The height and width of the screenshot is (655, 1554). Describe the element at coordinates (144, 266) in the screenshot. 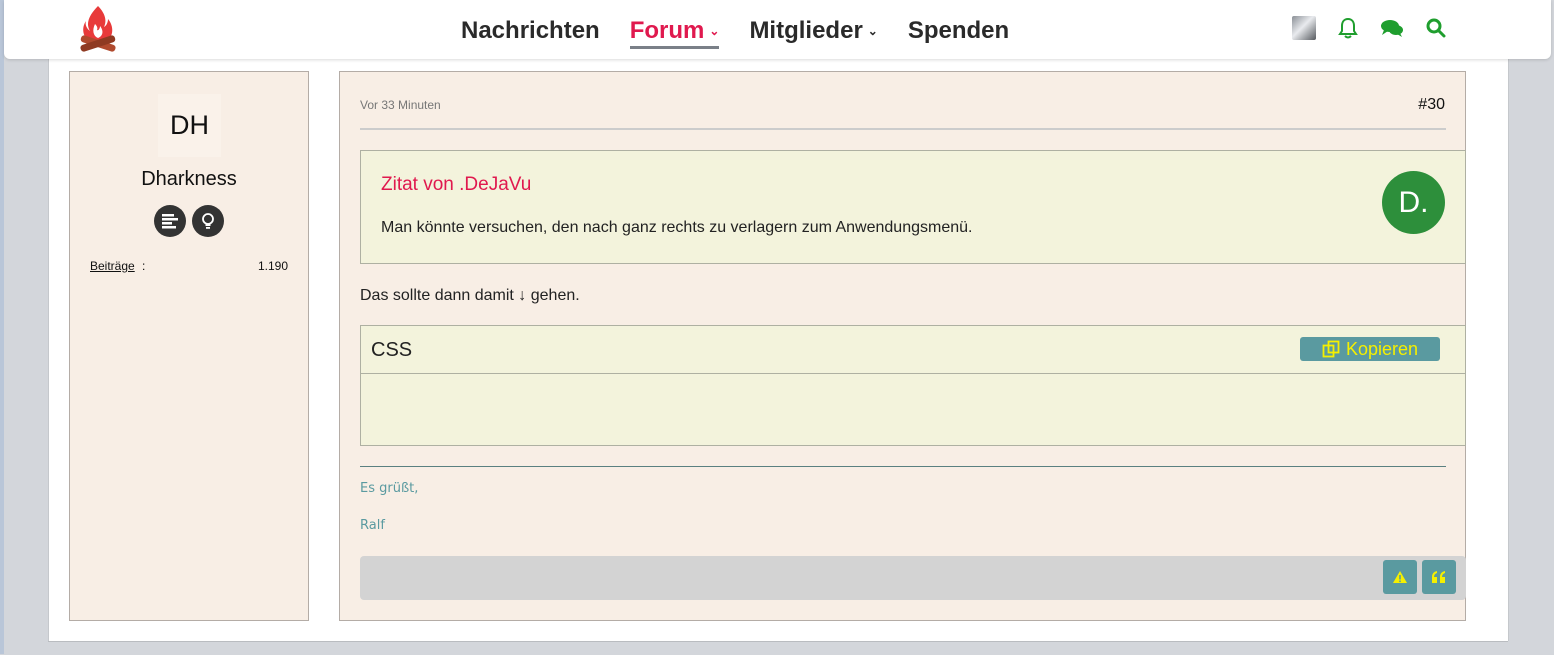

I see `colon: :` at that location.